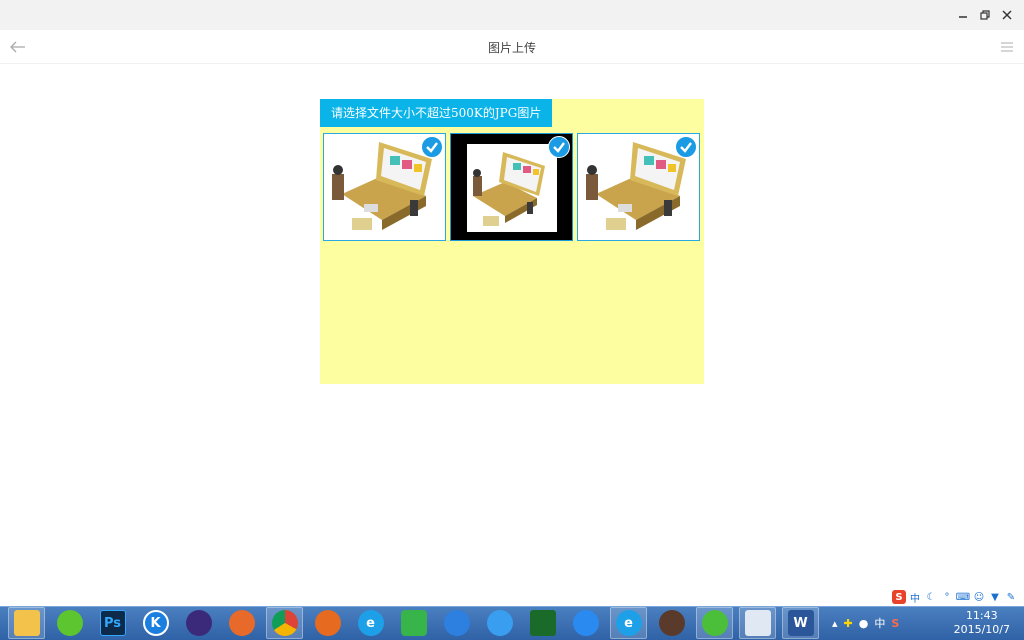 The image size is (1024, 640). What do you see at coordinates (499, 623) in the screenshot?
I see `baidu-cloud-icon` at bounding box center [499, 623].